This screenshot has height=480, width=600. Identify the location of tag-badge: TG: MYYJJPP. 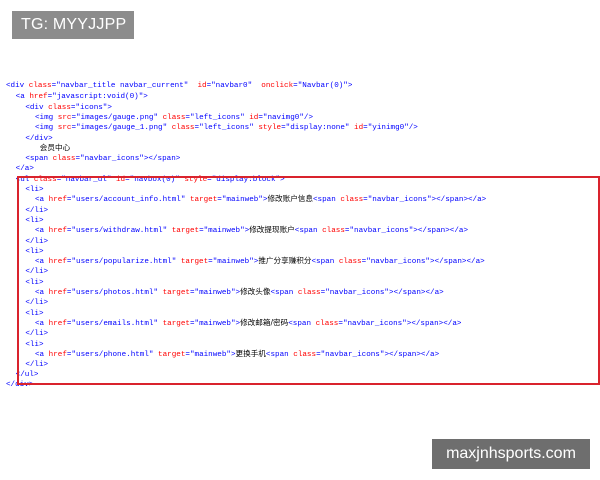
(73, 25).